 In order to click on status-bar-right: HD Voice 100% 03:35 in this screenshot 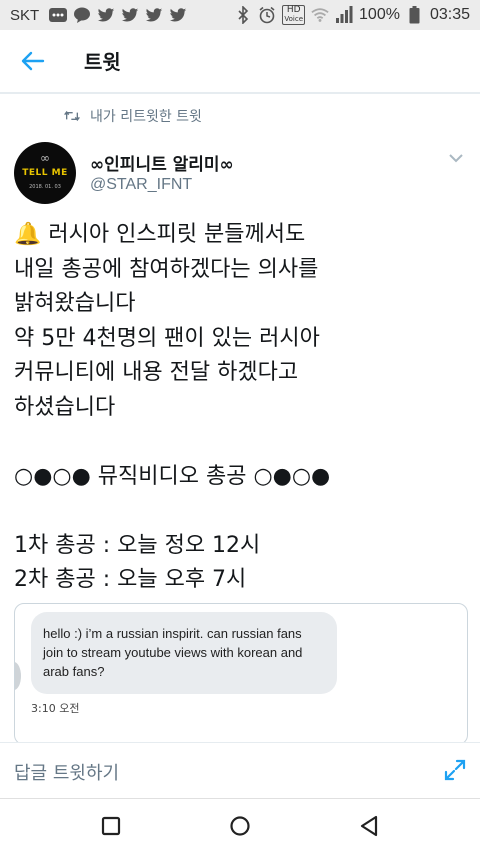, I will do `click(352, 15)`.